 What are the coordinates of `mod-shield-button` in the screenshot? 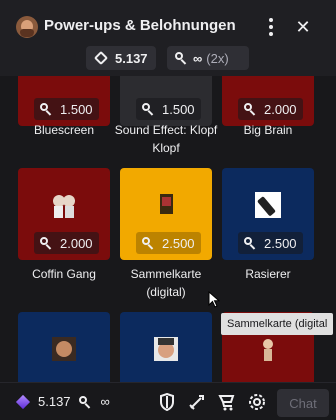 It's located at (167, 402).